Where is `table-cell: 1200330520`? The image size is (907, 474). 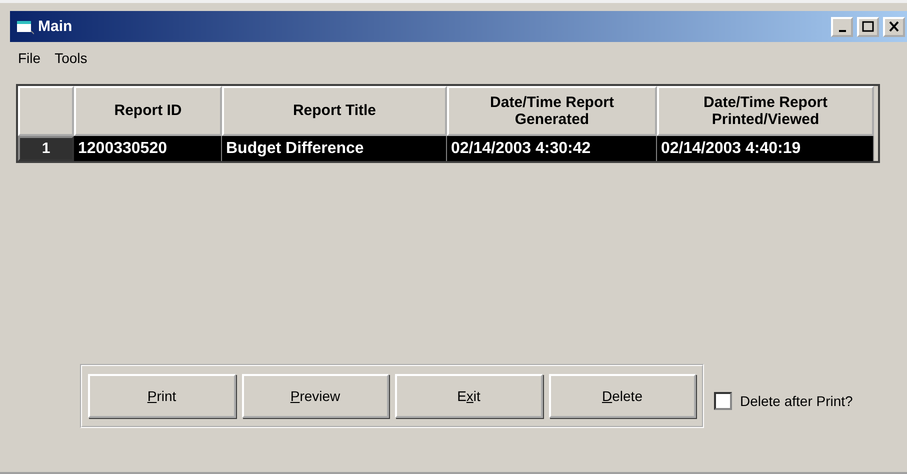 table-cell: 1200330520 is located at coordinates (148, 148).